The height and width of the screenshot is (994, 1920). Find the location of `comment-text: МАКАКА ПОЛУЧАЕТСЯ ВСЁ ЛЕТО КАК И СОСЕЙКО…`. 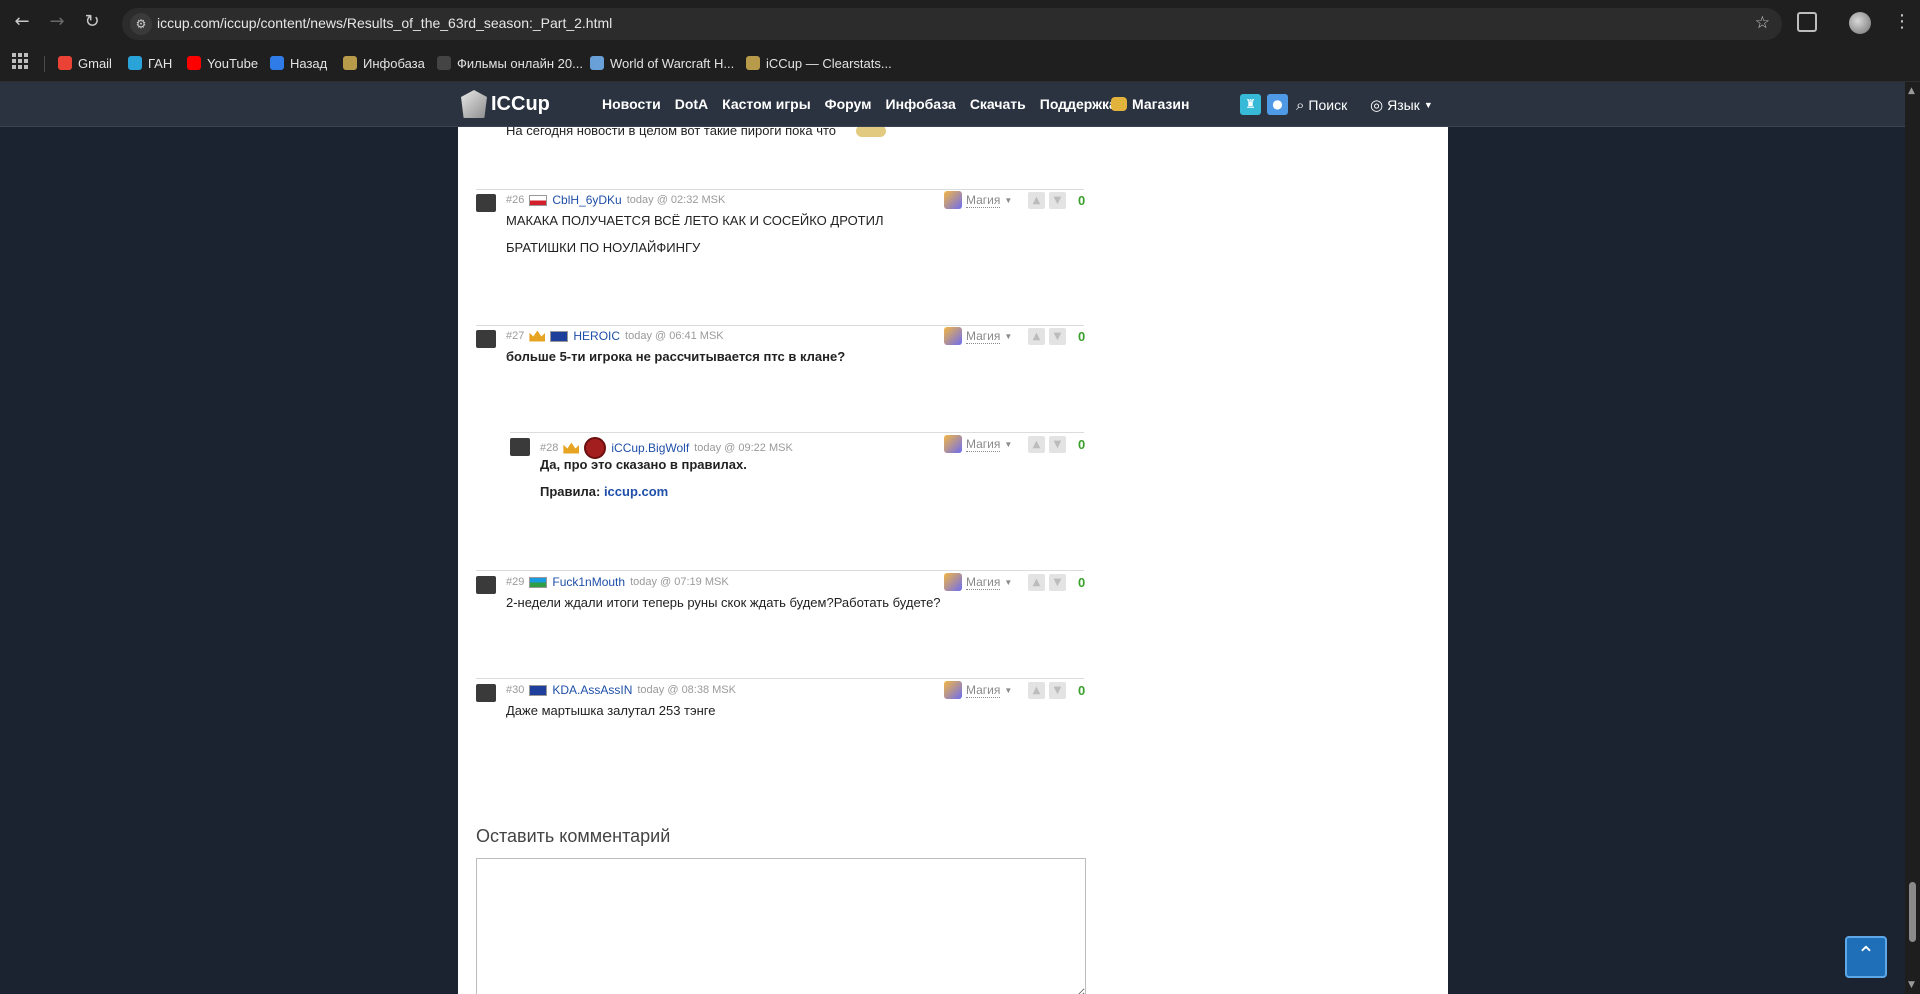

comment-text: МАКАКА ПОЛУЧАЕТСЯ ВСЁ ЛЕТО КАК И СОСЕЙКО… is located at coordinates (695, 220).